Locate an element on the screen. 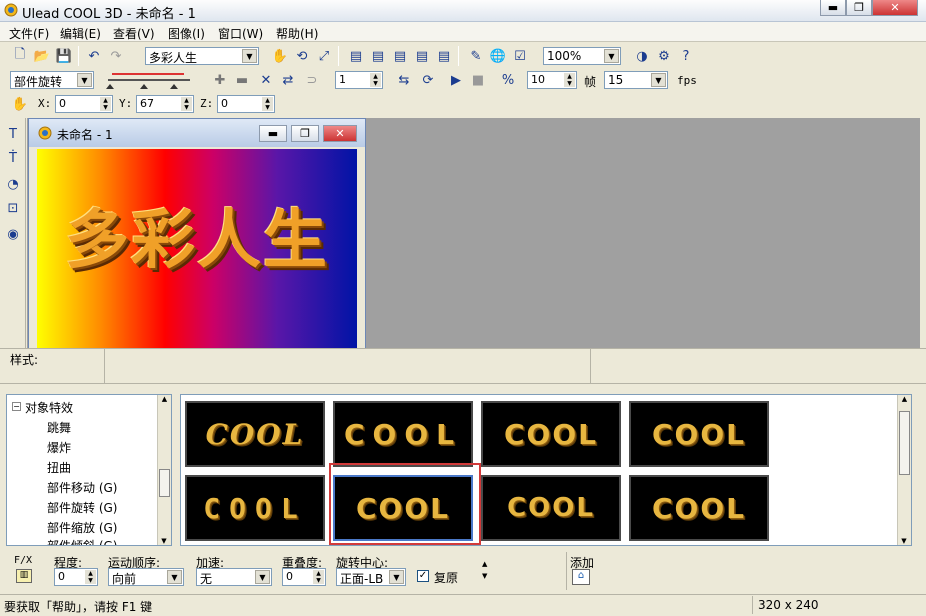 This screenshot has width=926, height=616. select-tool-icon: ⊡ is located at coordinates (13, 208).